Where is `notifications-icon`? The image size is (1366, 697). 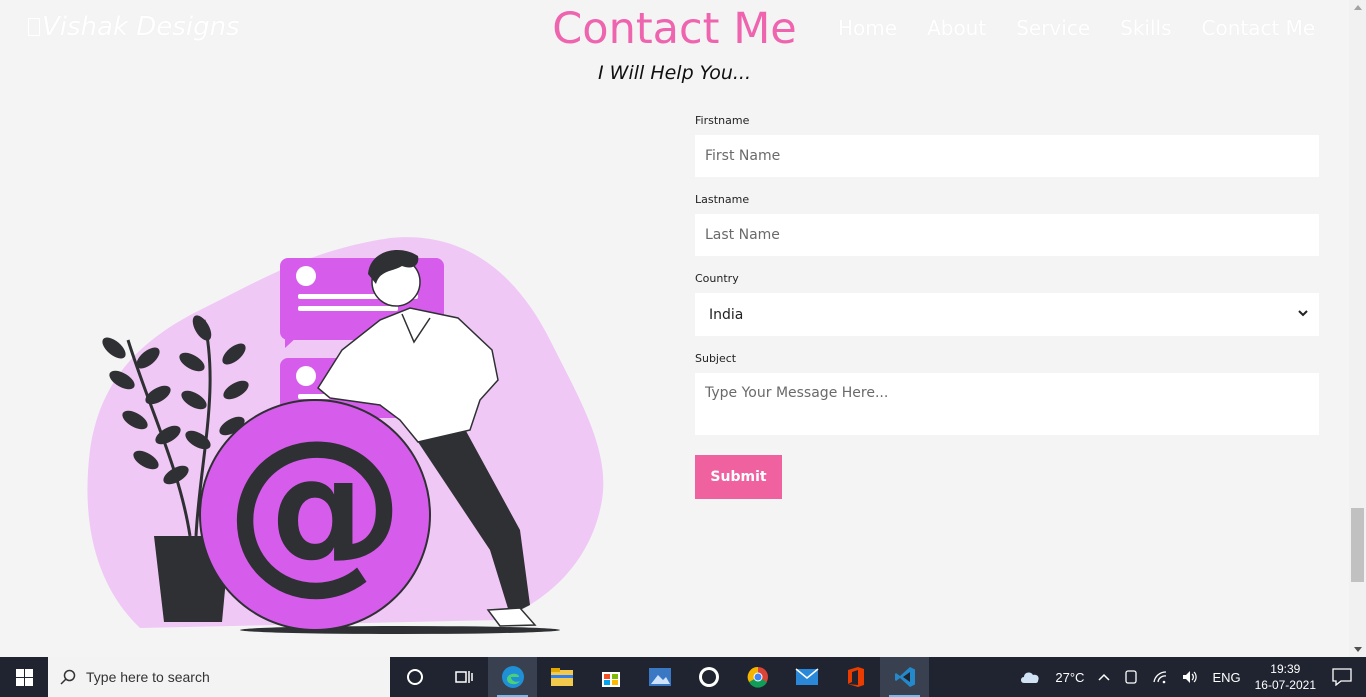
notifications-icon is located at coordinates (1342, 677).